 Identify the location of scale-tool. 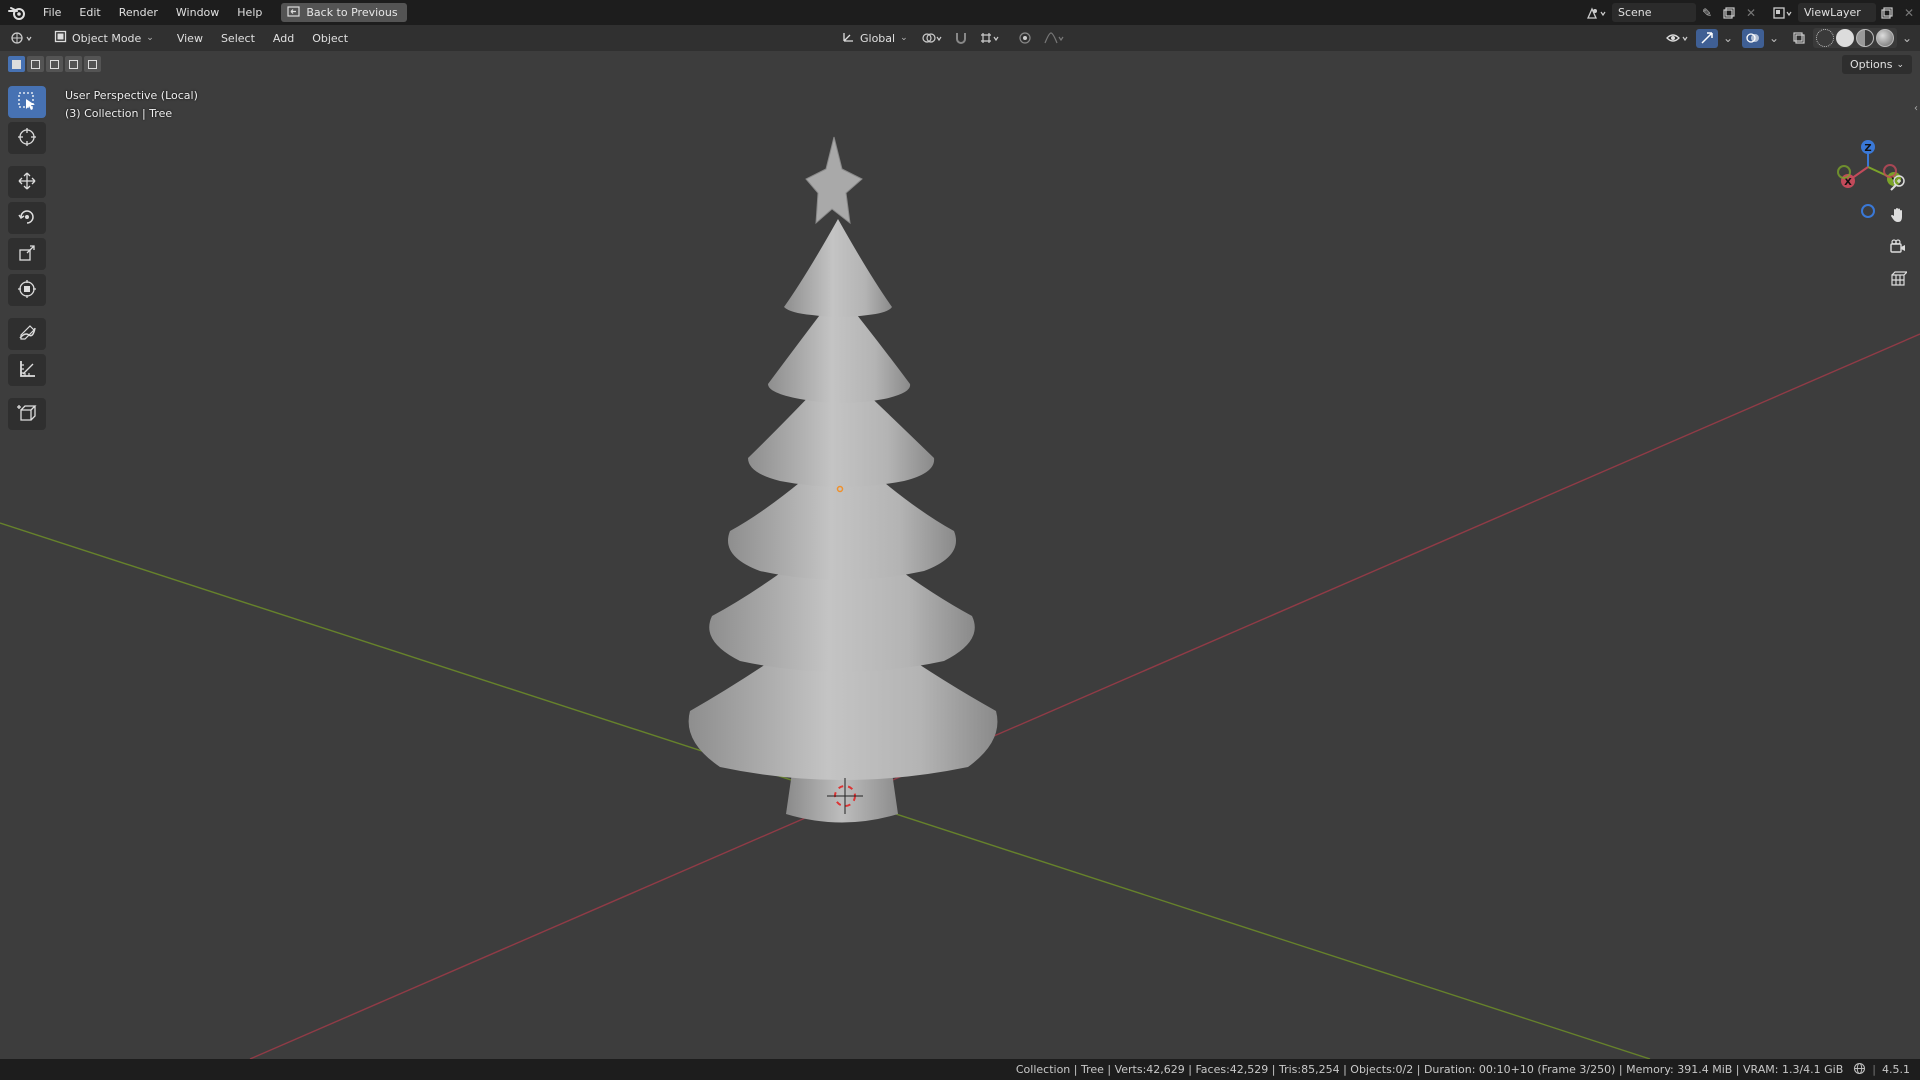
(27, 254).